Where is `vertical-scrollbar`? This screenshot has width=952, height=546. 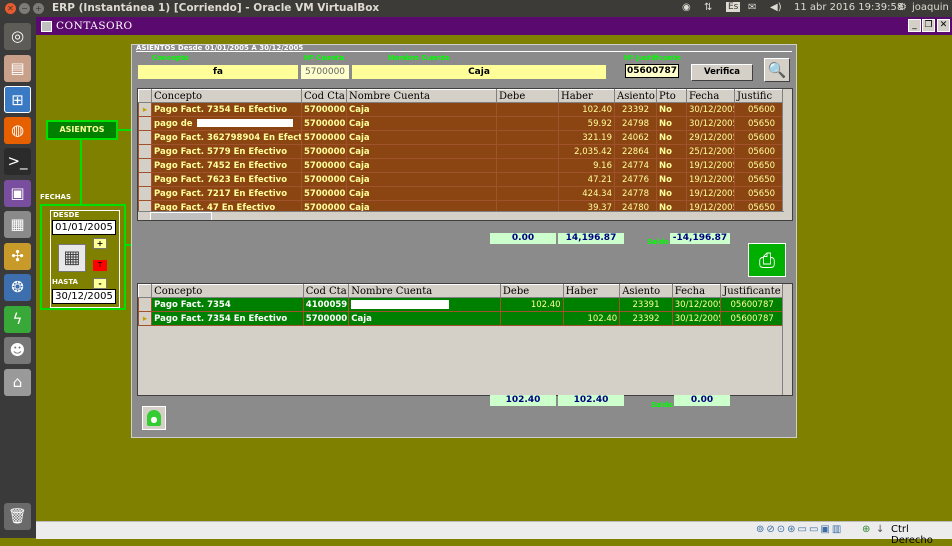
vertical-scrollbar is located at coordinates (787, 339).